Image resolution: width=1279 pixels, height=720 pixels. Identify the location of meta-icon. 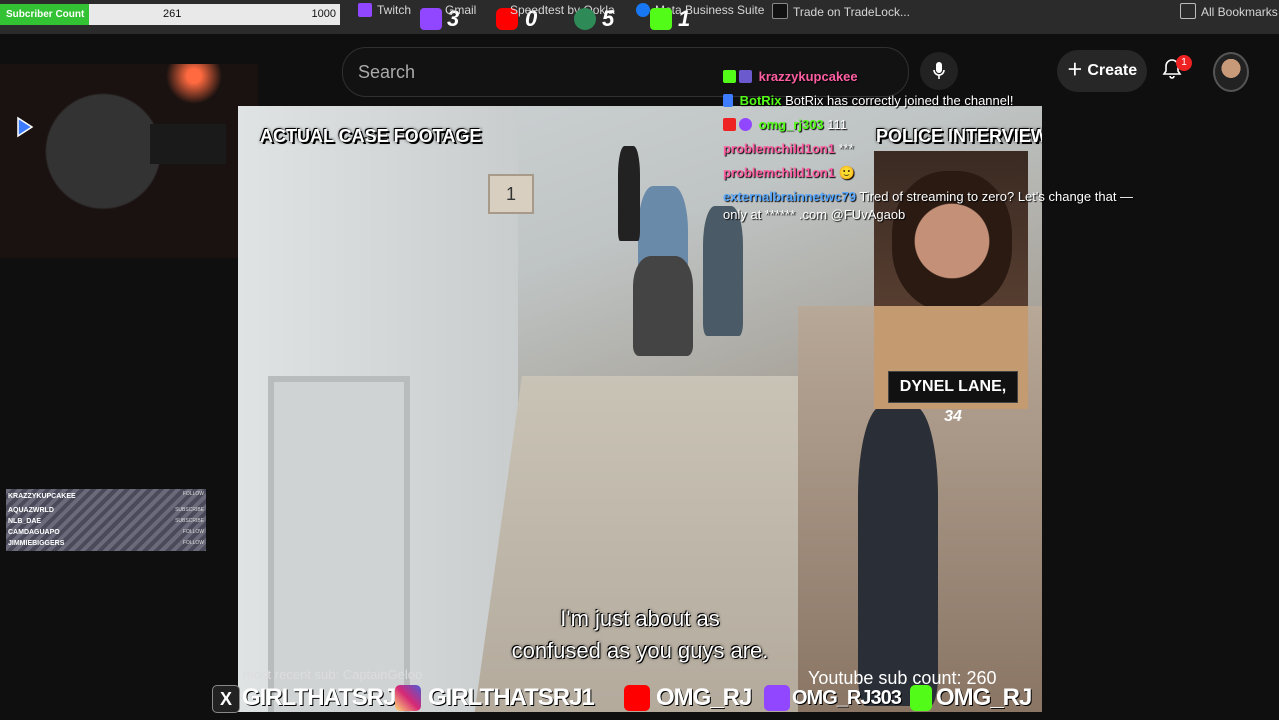
(643, 10).